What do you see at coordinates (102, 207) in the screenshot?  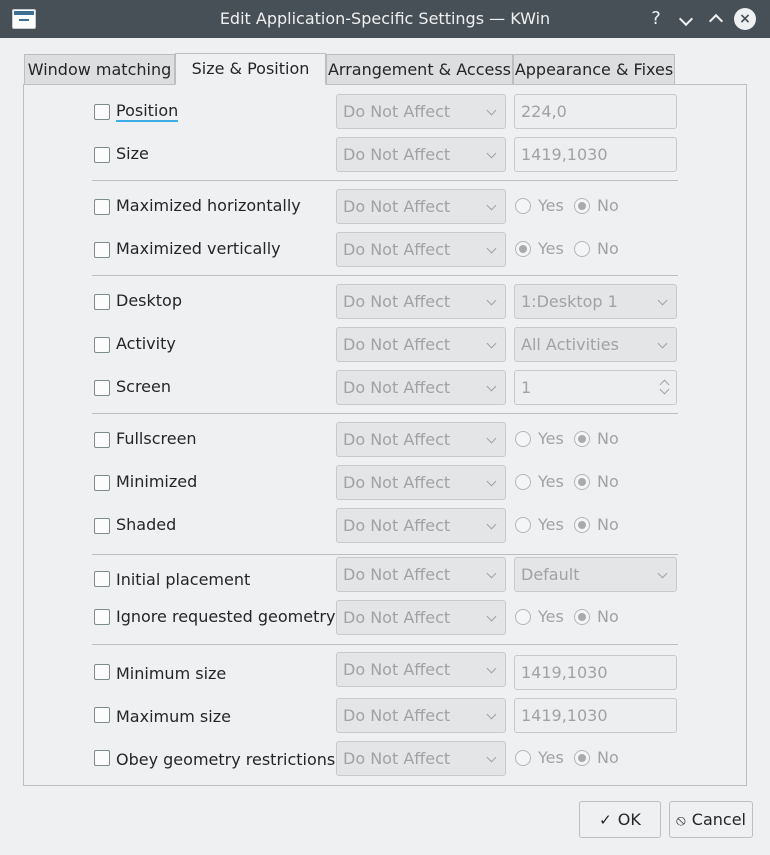 I see `max-horiz-checkbox` at bounding box center [102, 207].